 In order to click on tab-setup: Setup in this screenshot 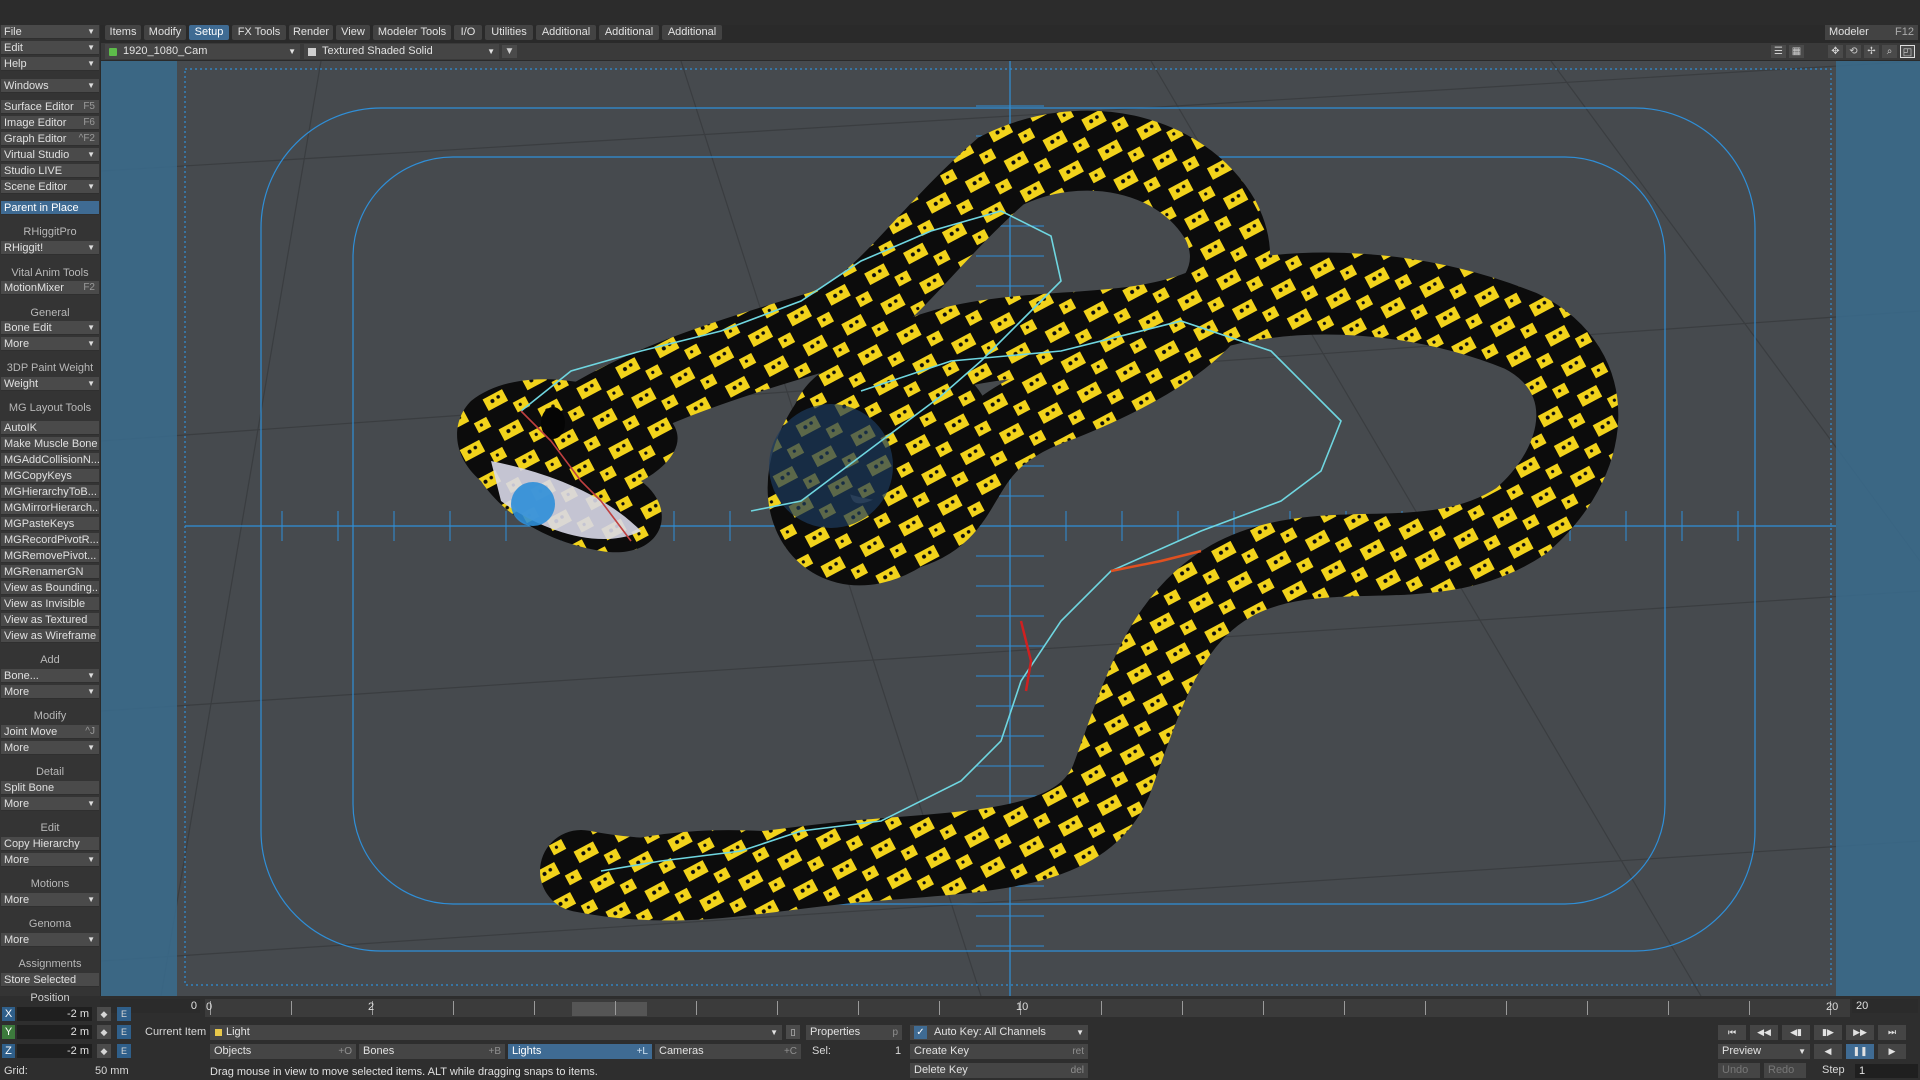, I will do `click(209, 32)`.